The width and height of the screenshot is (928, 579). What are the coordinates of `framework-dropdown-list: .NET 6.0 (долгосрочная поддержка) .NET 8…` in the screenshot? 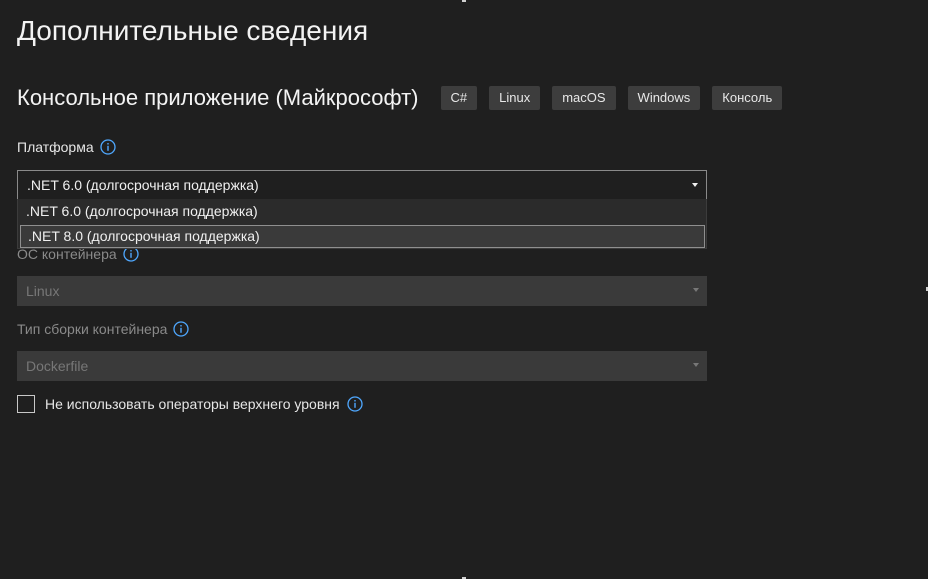 It's located at (362, 224).